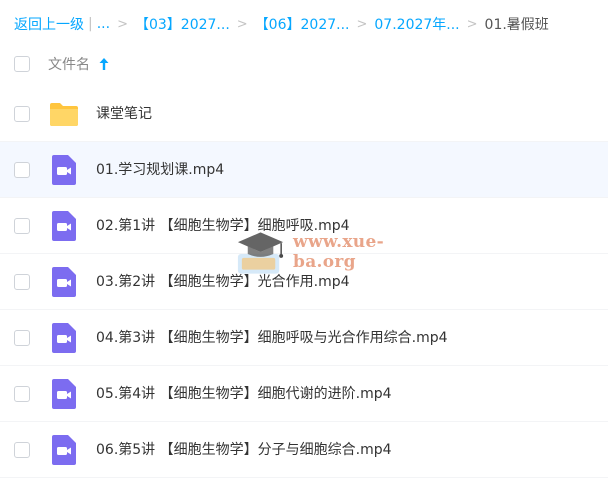 Image resolution: width=608 pixels, height=483 pixels. I want to click on sort-up-arrow-icon, so click(104, 64).